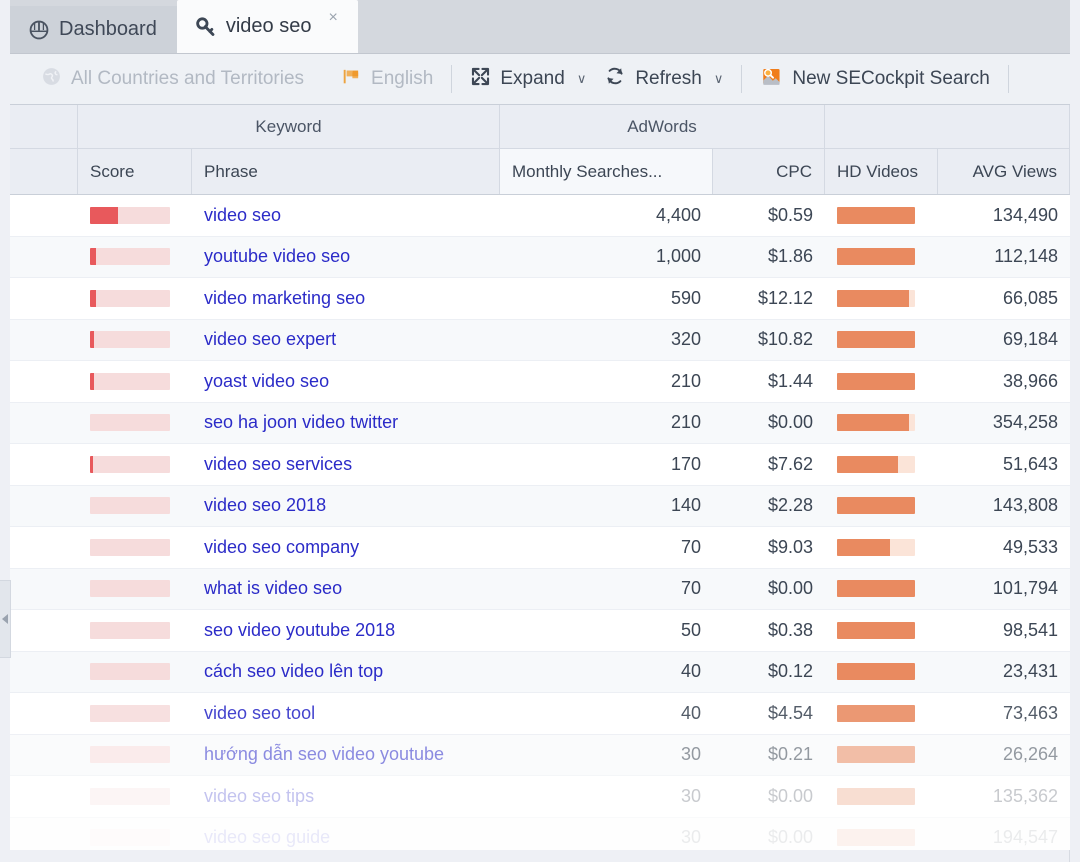 This screenshot has height=862, width=1080. What do you see at coordinates (135, 171) in the screenshot?
I see `column-header-score: Score` at bounding box center [135, 171].